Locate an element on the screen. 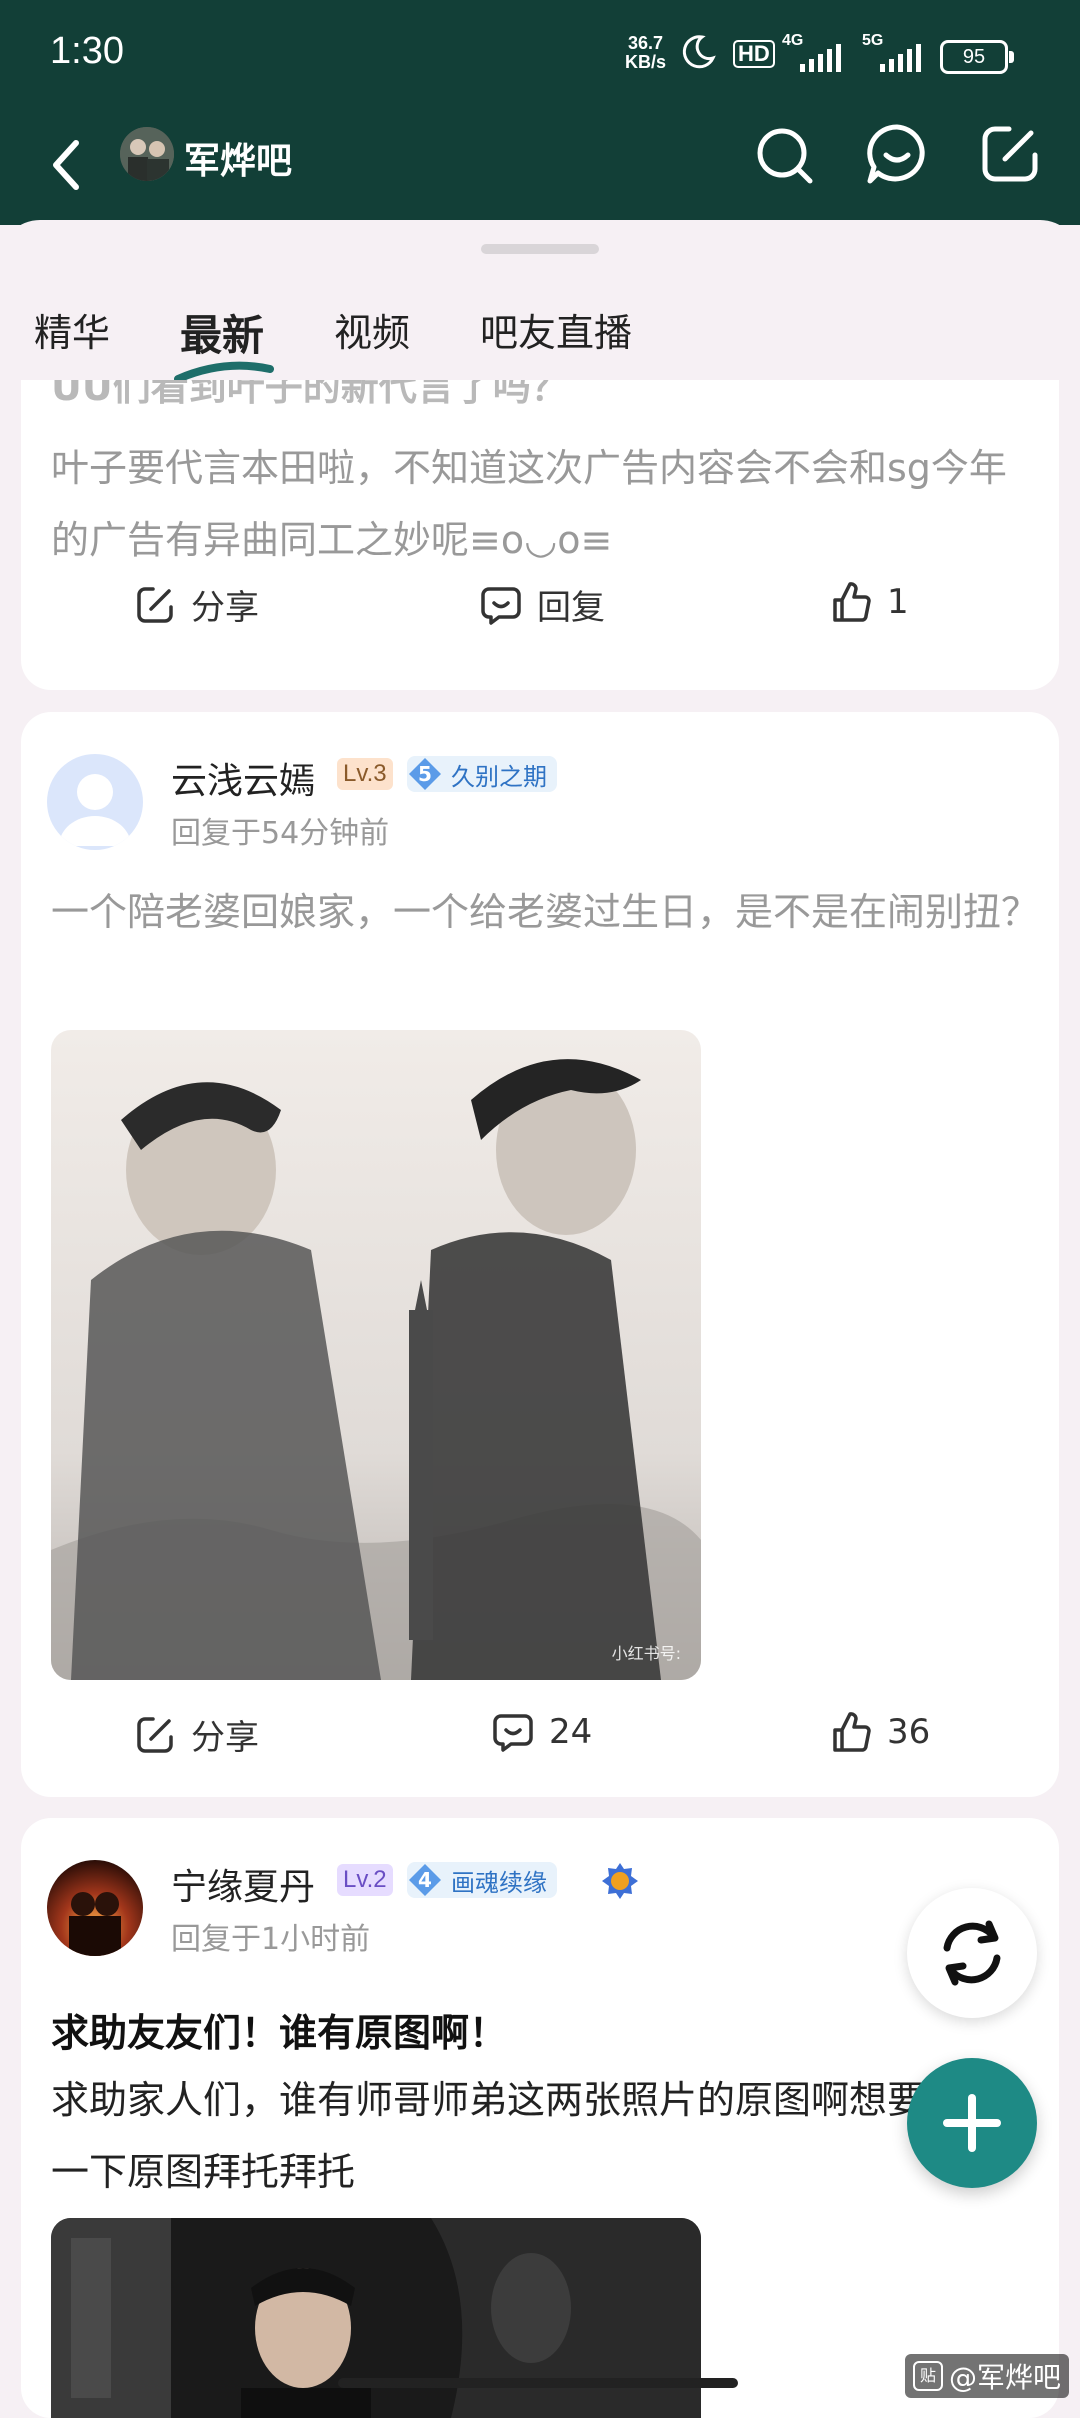 The width and height of the screenshot is (1080, 2418). like-button: 36 is located at coordinates (879, 1732).